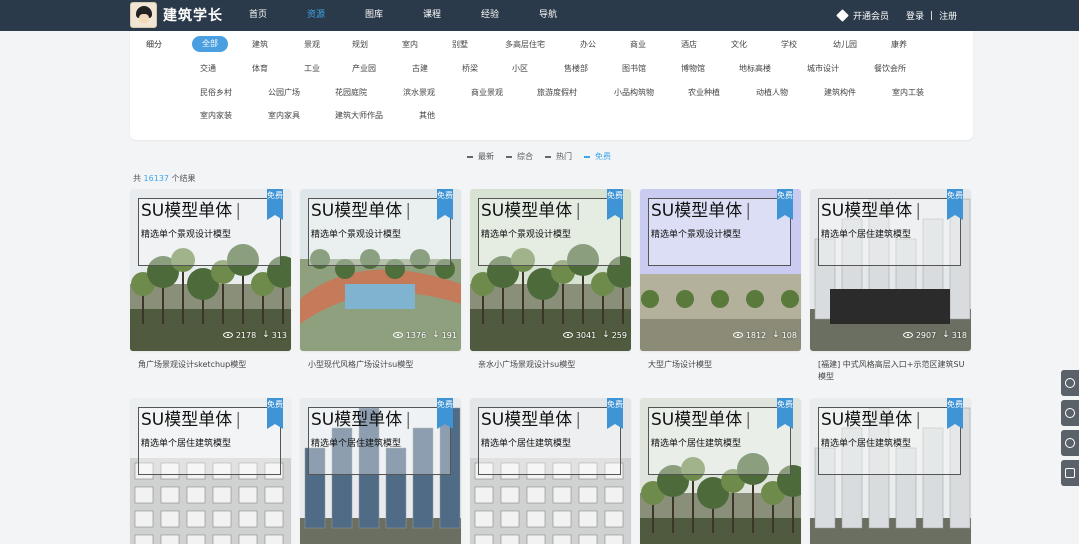 This screenshot has height=544, width=1079. I want to click on filter-tag: 体育, so click(260, 69).